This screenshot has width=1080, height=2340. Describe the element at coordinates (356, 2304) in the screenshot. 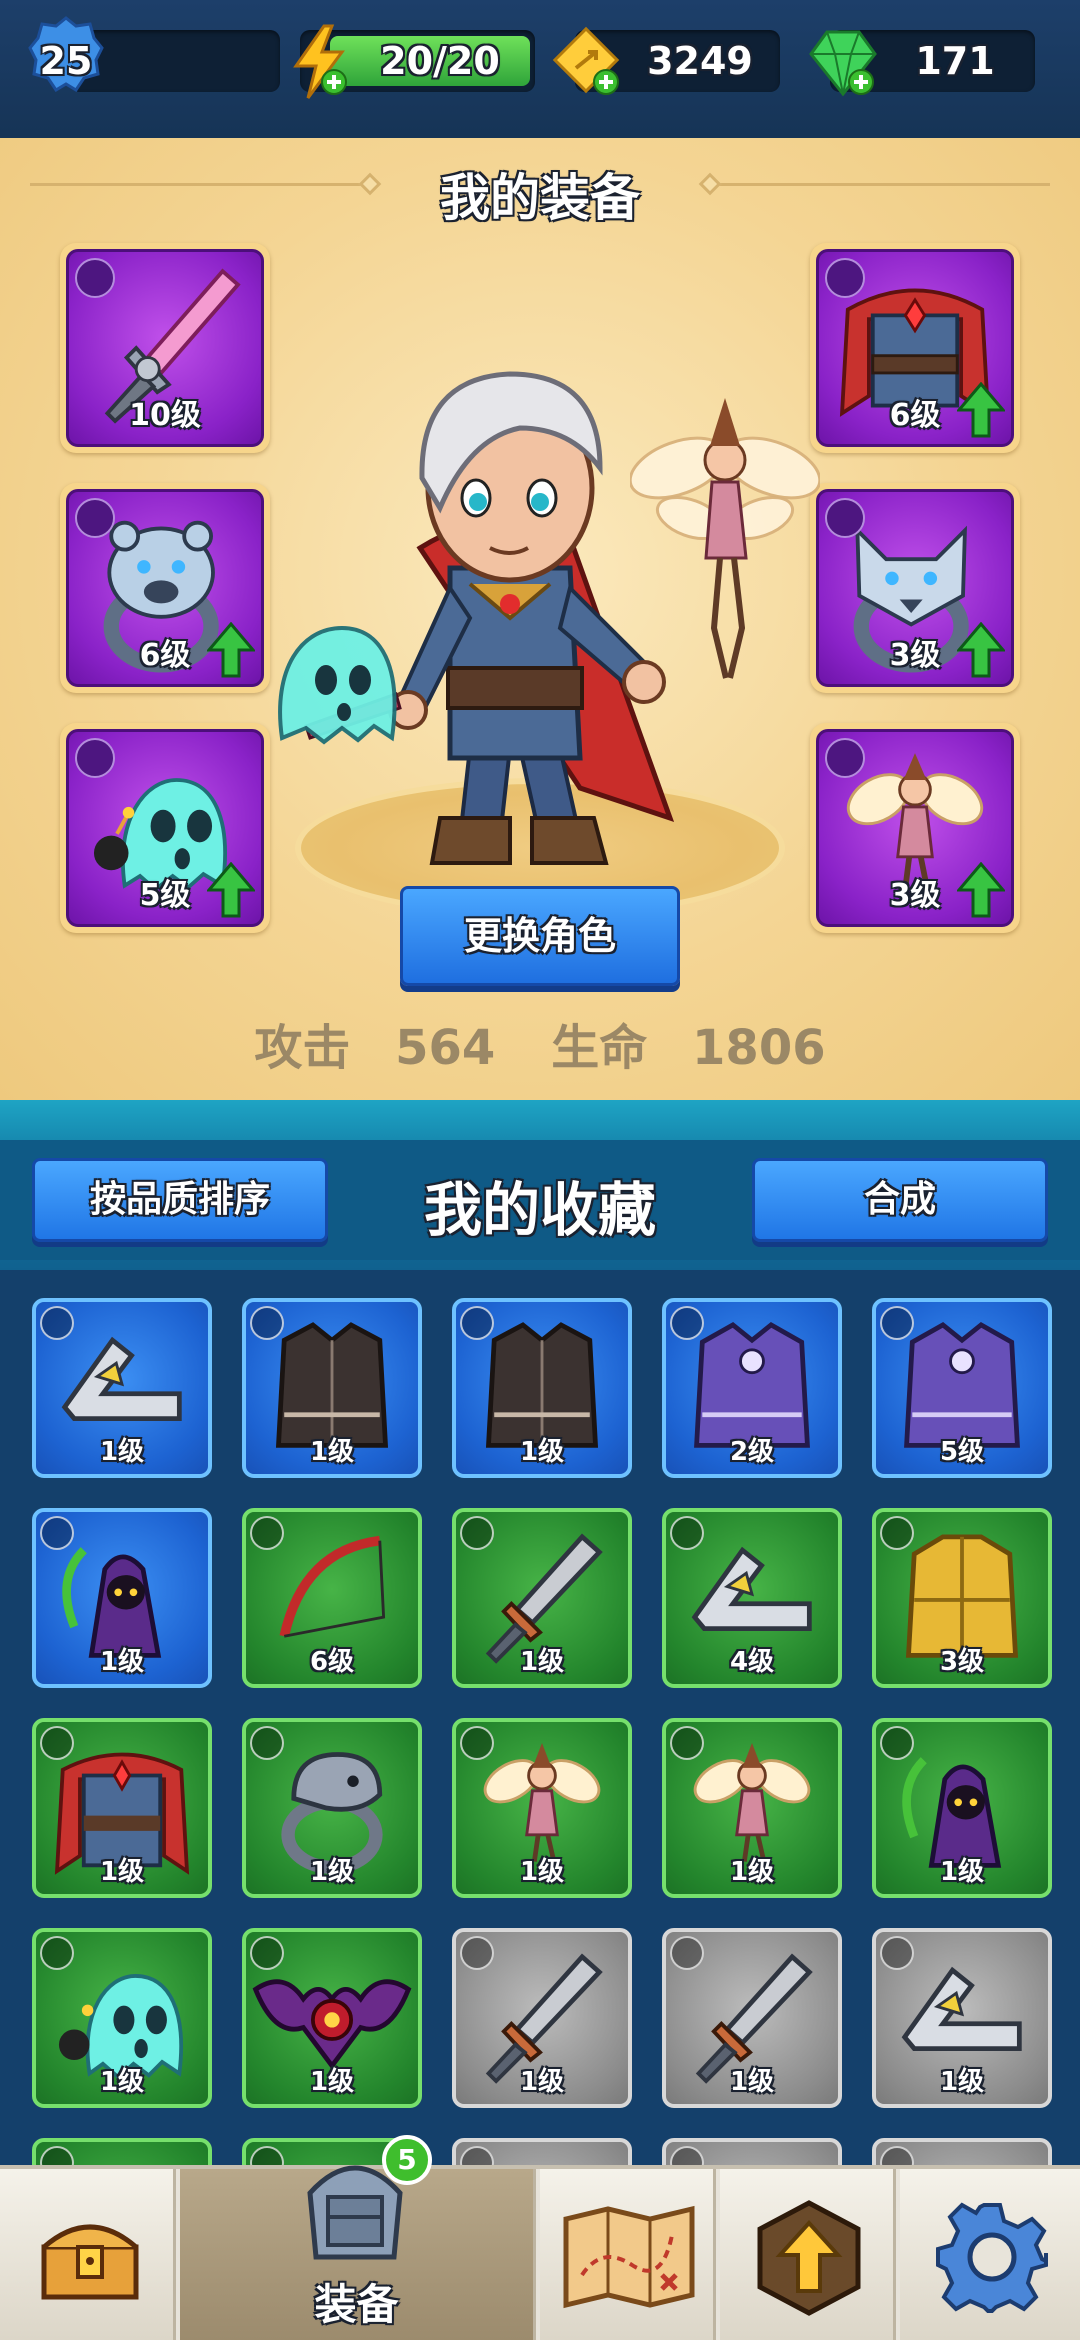

I see `tab-equipment-label: 装备` at that location.